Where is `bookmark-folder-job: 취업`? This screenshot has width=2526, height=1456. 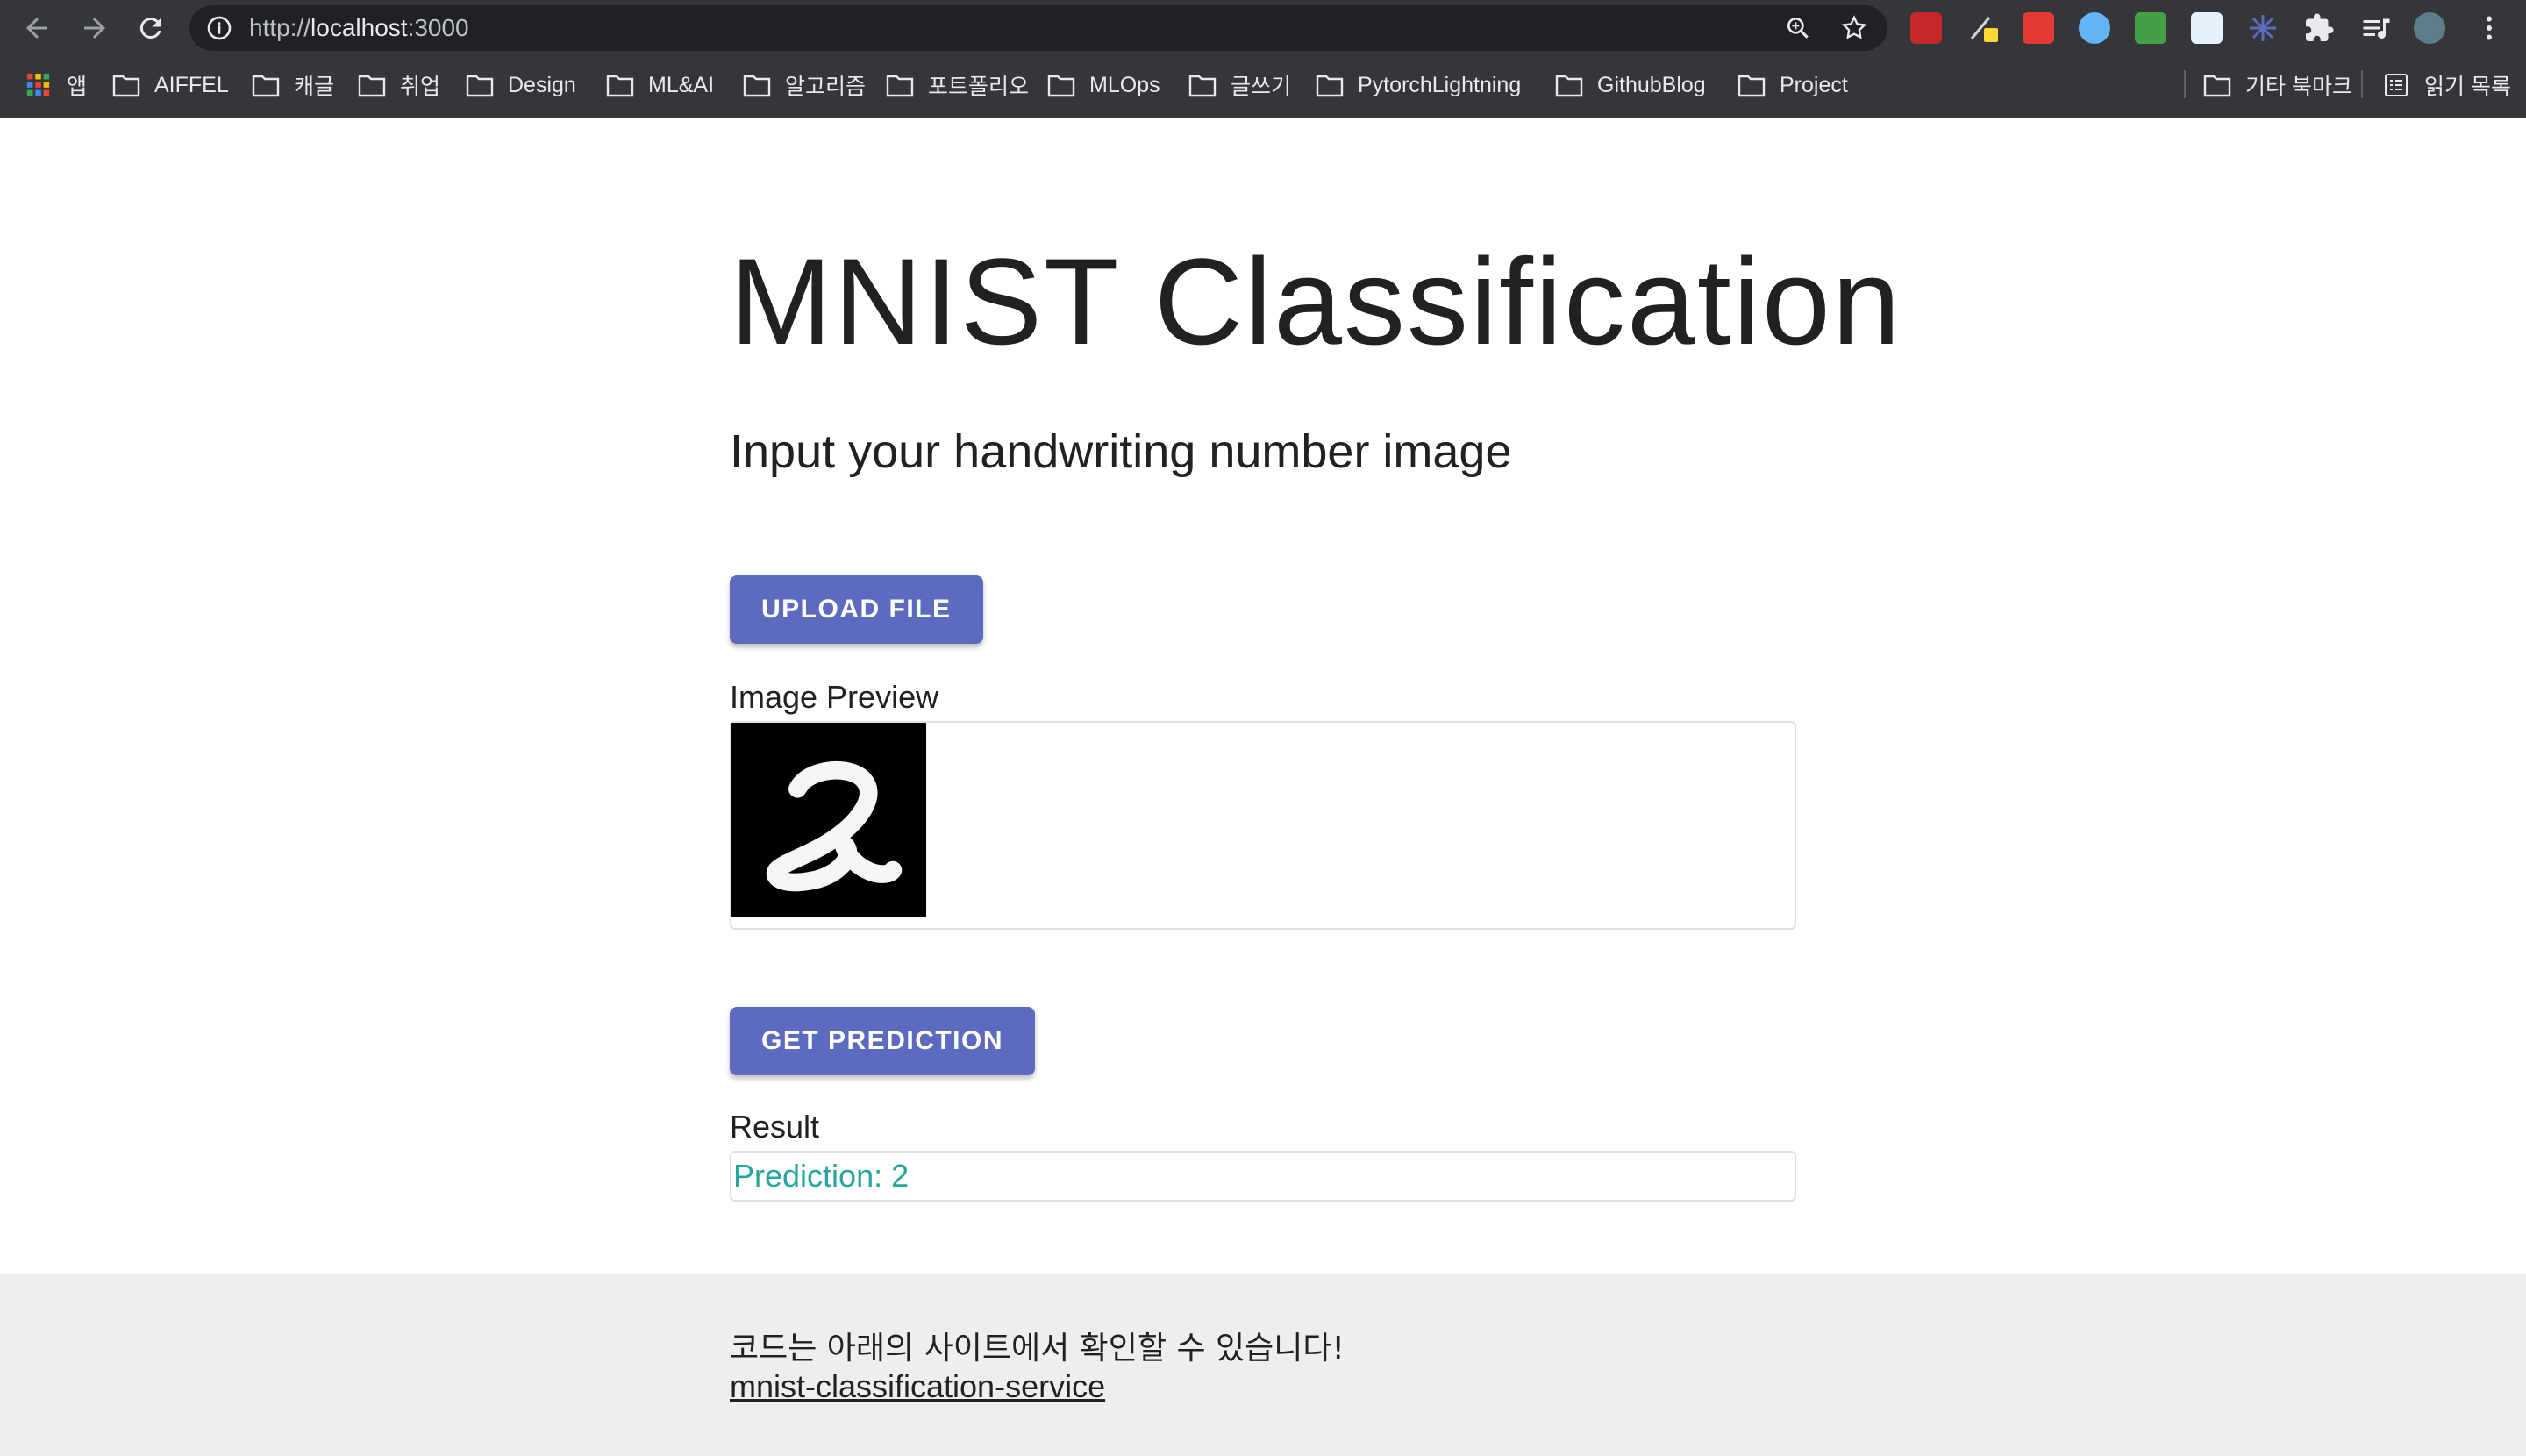
bookmark-folder-job: 취업 is located at coordinates (399, 85).